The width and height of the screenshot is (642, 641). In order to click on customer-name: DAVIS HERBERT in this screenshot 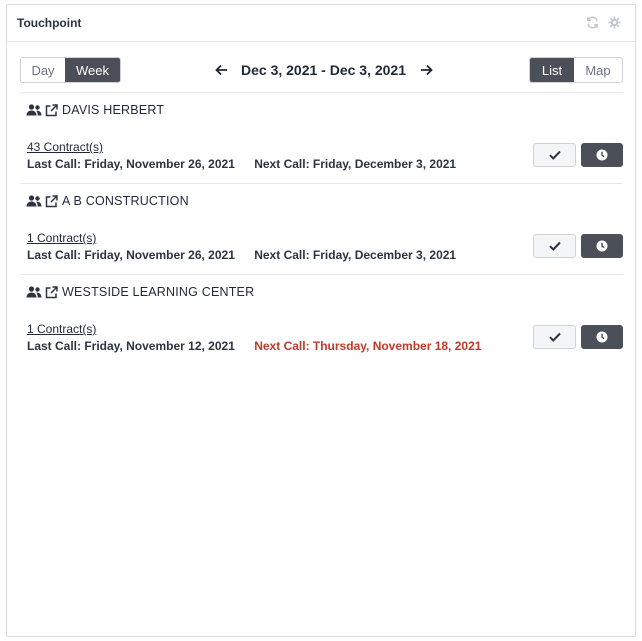, I will do `click(113, 110)`.